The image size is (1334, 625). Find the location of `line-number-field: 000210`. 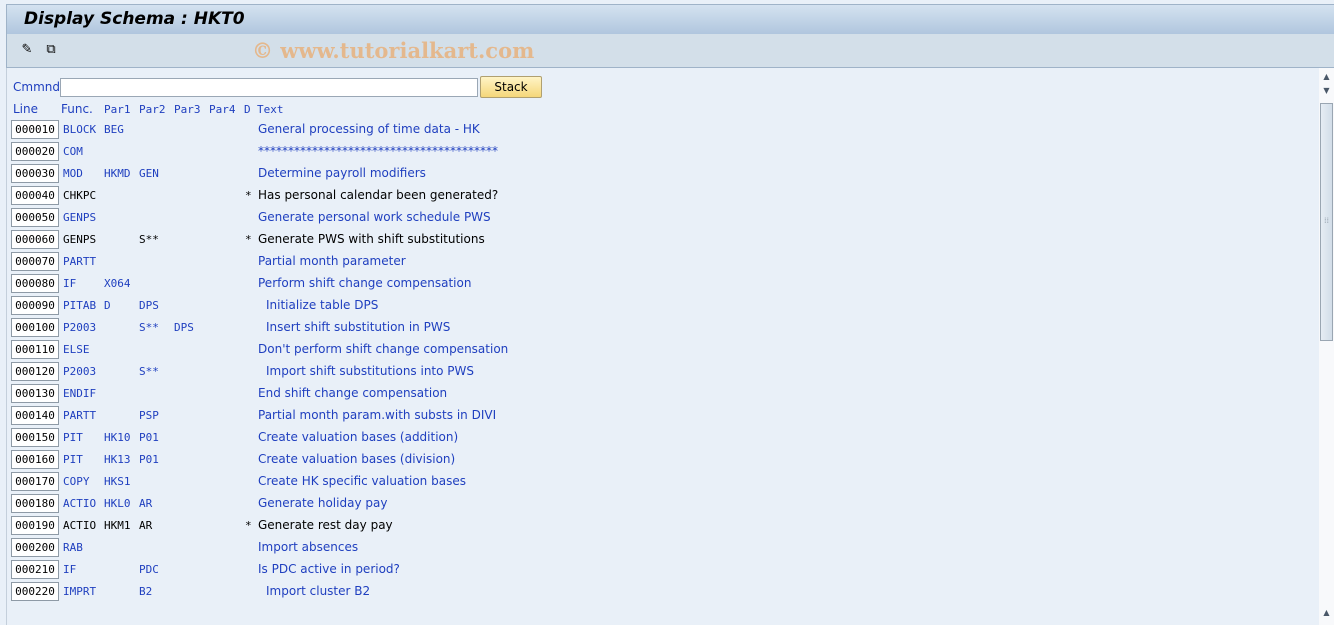

line-number-field: 000210 is located at coordinates (35, 569).